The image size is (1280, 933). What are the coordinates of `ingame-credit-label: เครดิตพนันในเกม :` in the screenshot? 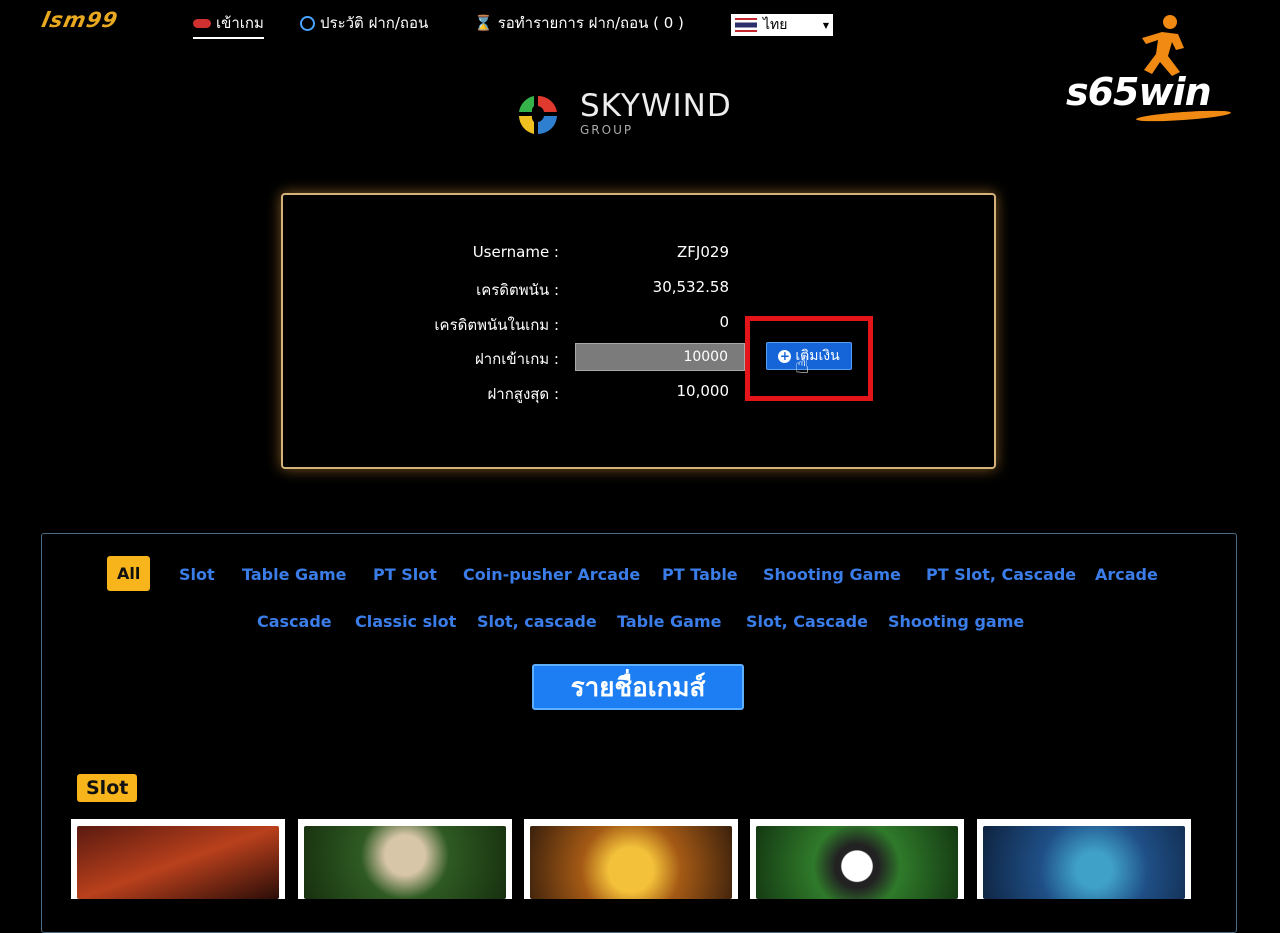 It's located at (496, 325).